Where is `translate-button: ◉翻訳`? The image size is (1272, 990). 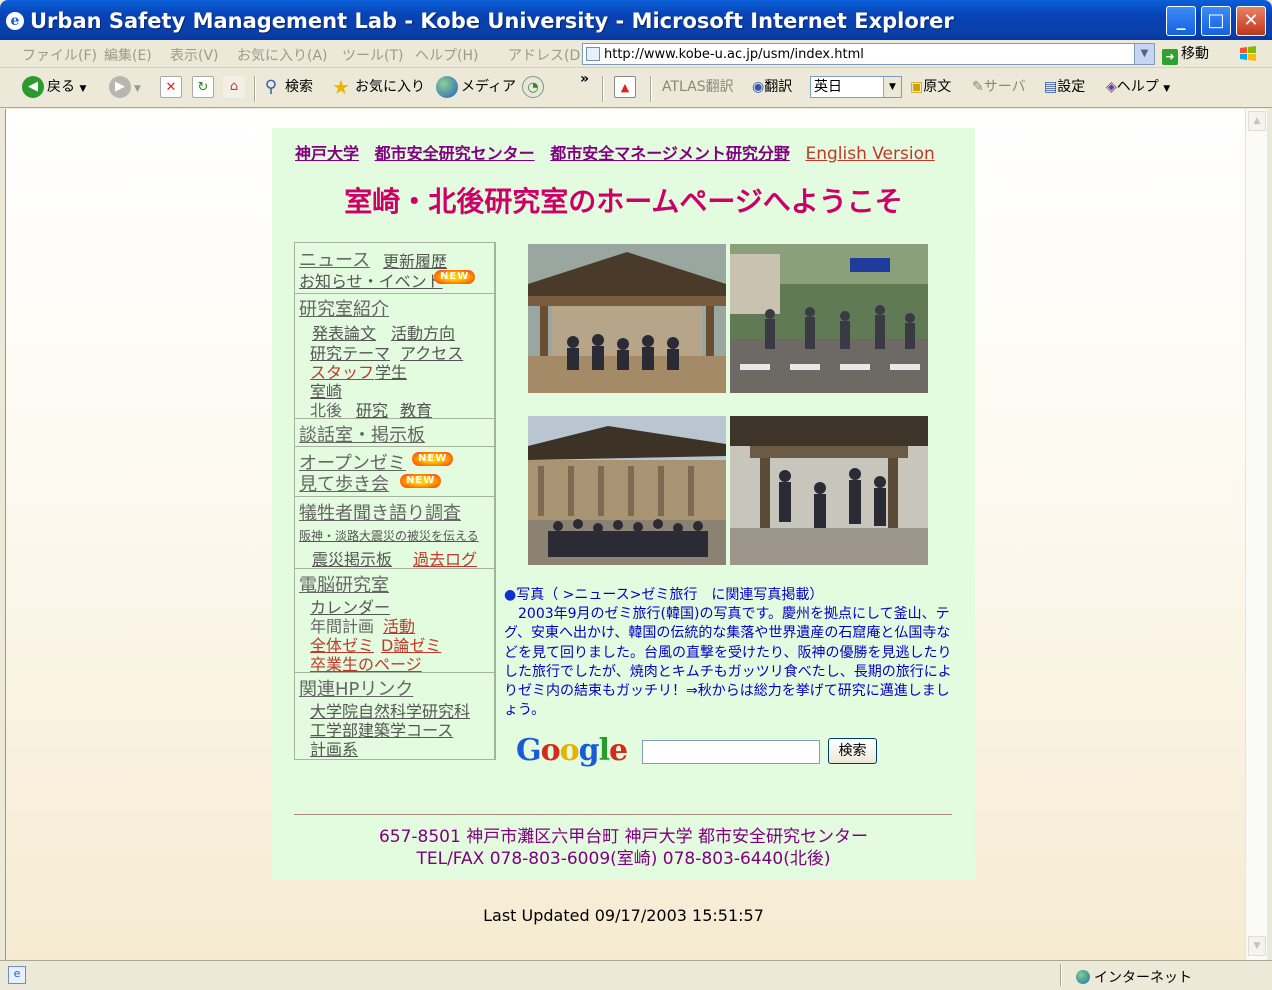 translate-button: ◉翻訳 is located at coordinates (772, 88).